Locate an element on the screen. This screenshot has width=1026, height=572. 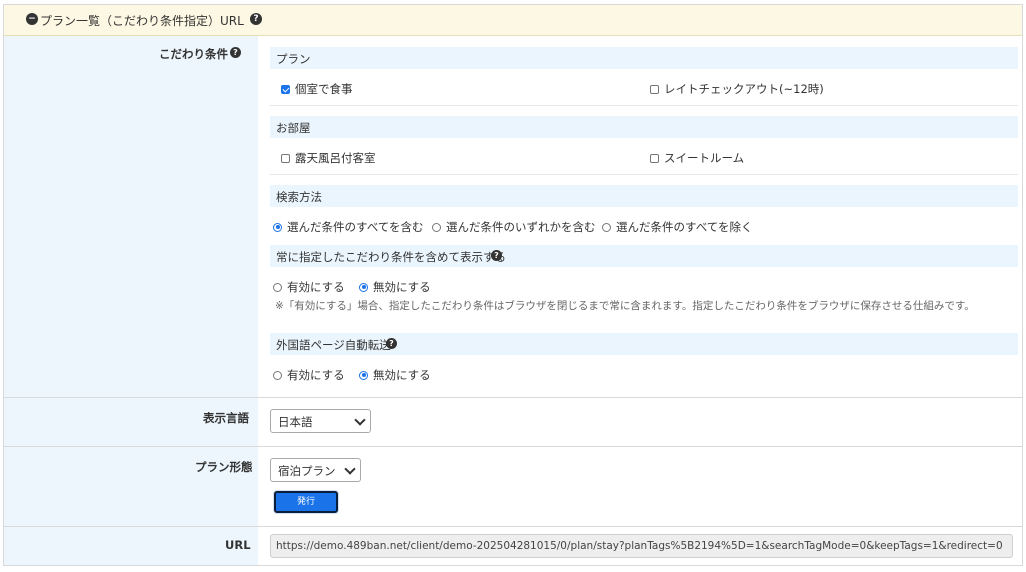
search-method-title: 検索方法 is located at coordinates (299, 197).